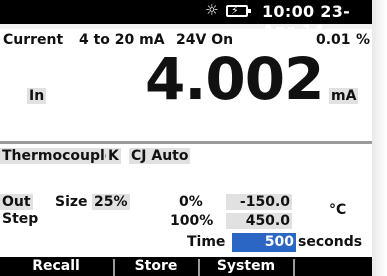 The height and width of the screenshot is (276, 387). Describe the element at coordinates (344, 96) in the screenshot. I see `measure-unit: mA` at that location.